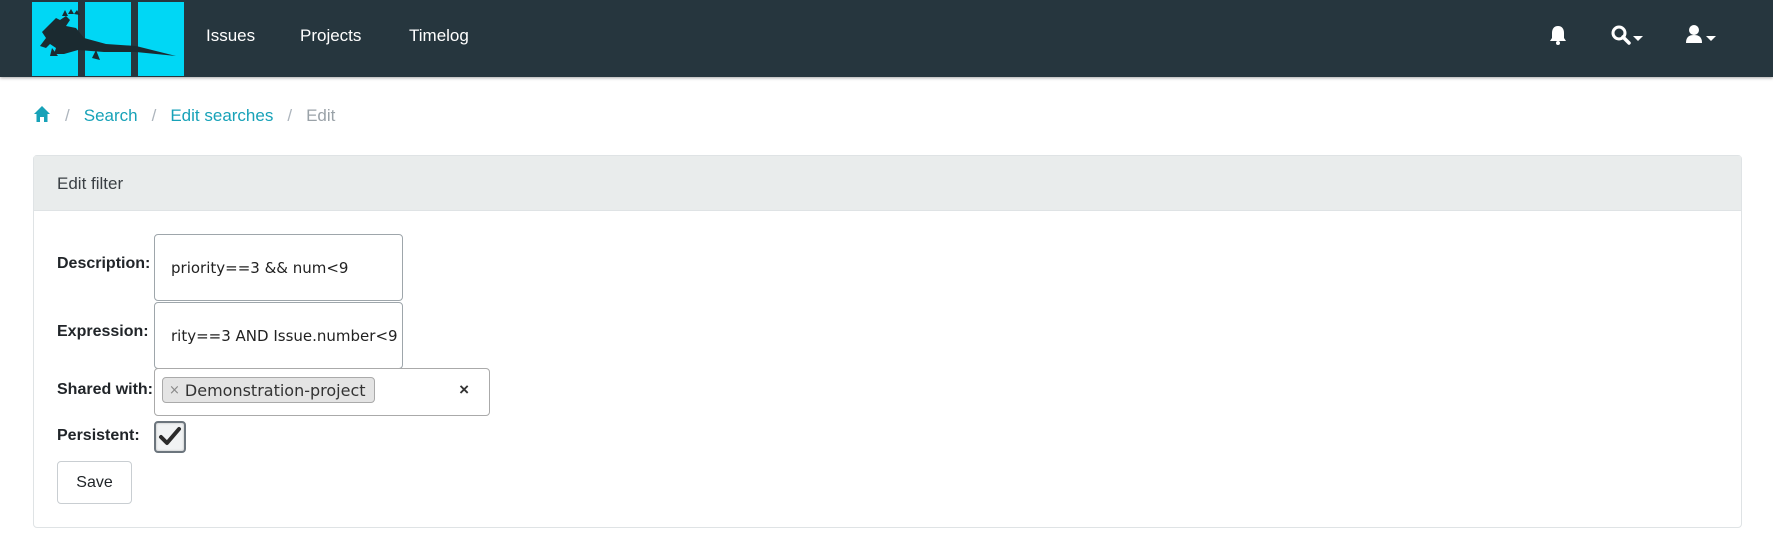  What do you see at coordinates (105, 389) in the screenshot?
I see `shared-with-label: Shared with:` at bounding box center [105, 389].